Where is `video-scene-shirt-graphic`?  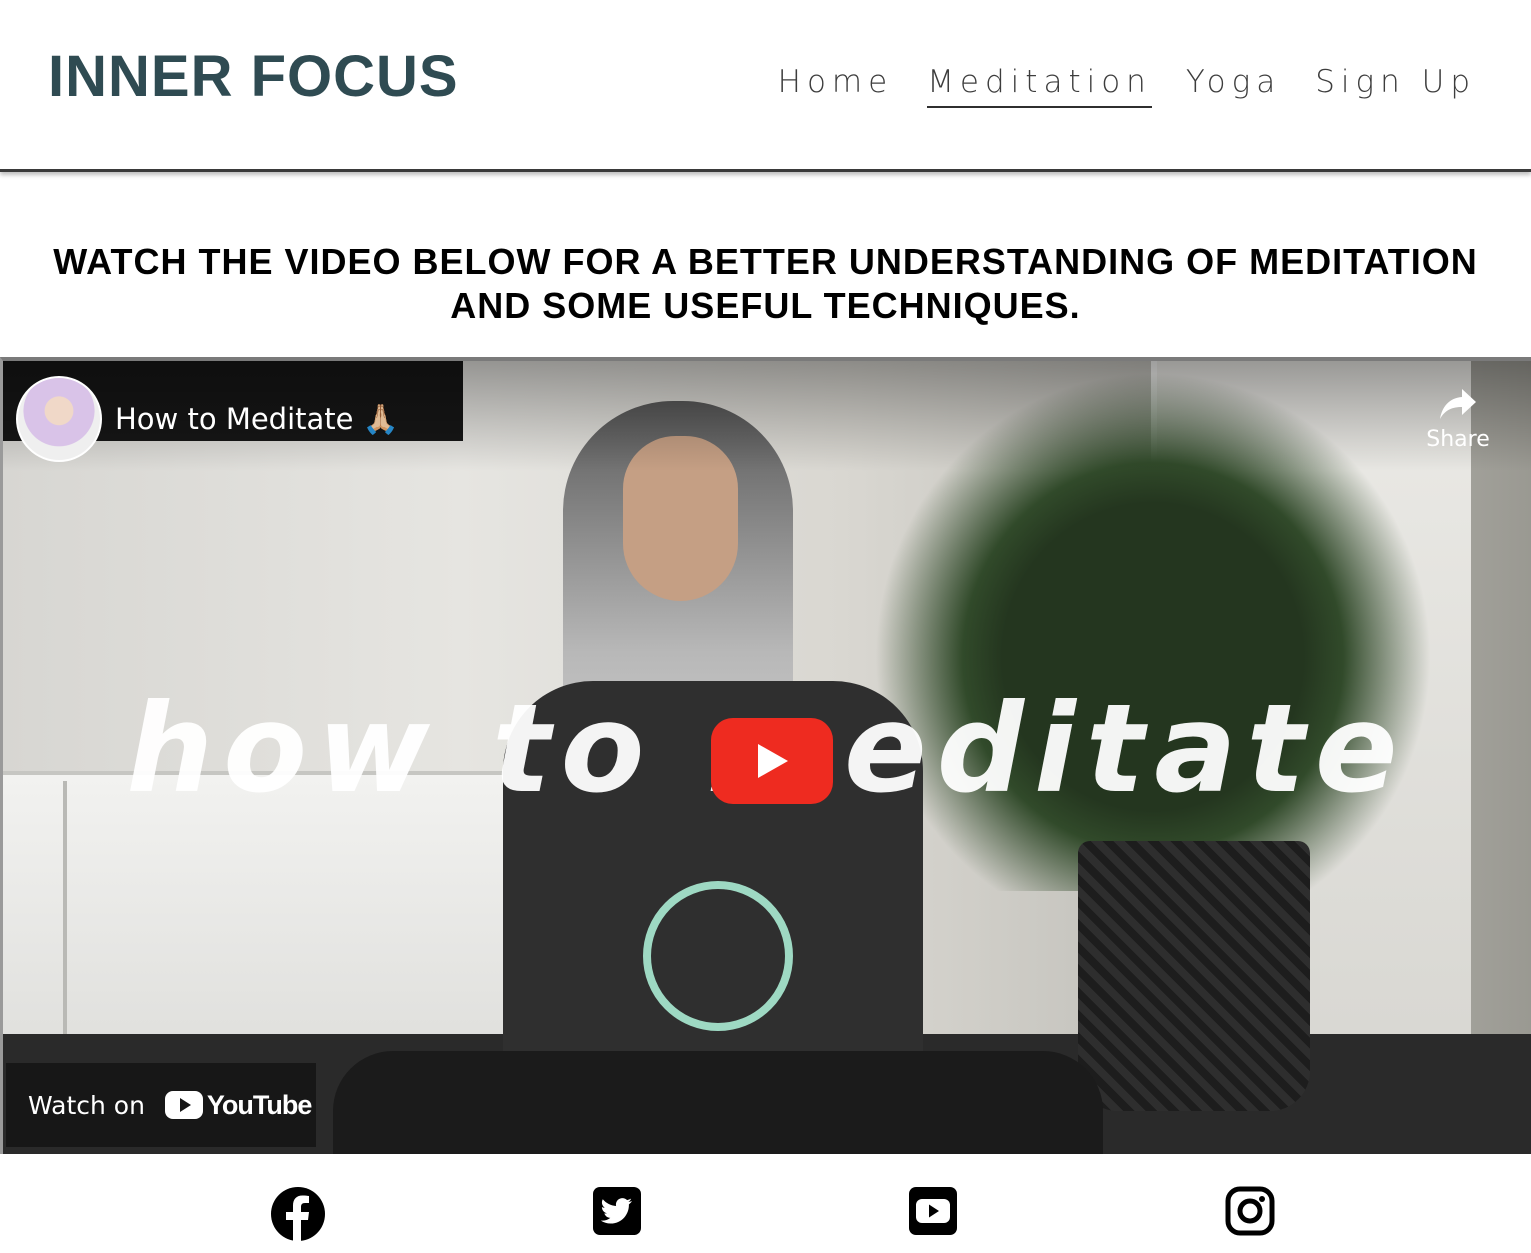 video-scene-shirt-graphic is located at coordinates (718, 956).